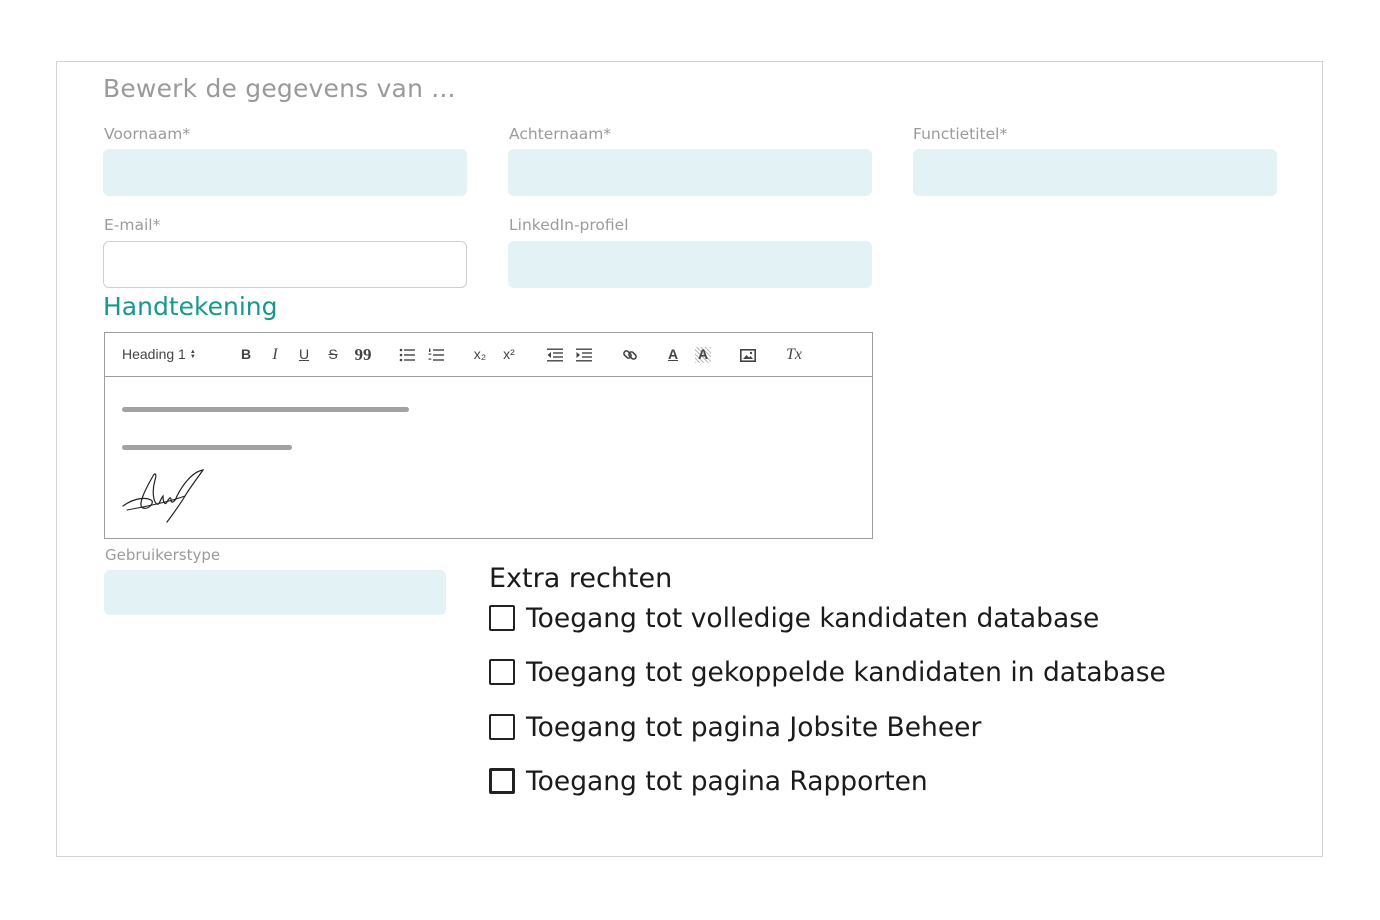 Image resolution: width=1380 pixels, height=920 pixels. Describe the element at coordinates (560, 134) in the screenshot. I see `last-name-label: Achternaam*` at that location.